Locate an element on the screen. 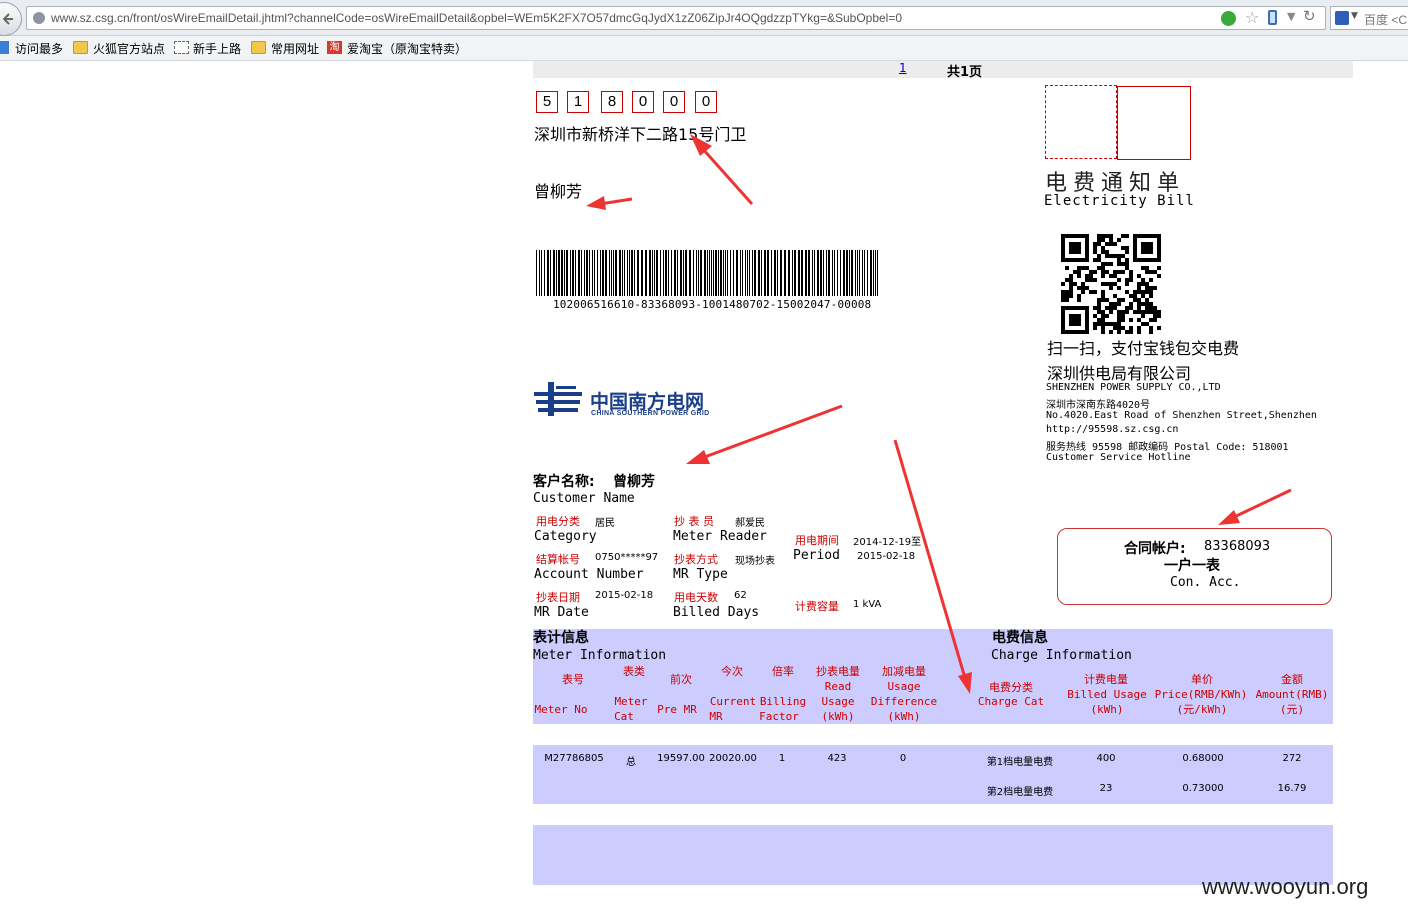 The width and height of the screenshot is (1408, 916). bookmark-common-sites: 常用网址 is located at coordinates (295, 48).